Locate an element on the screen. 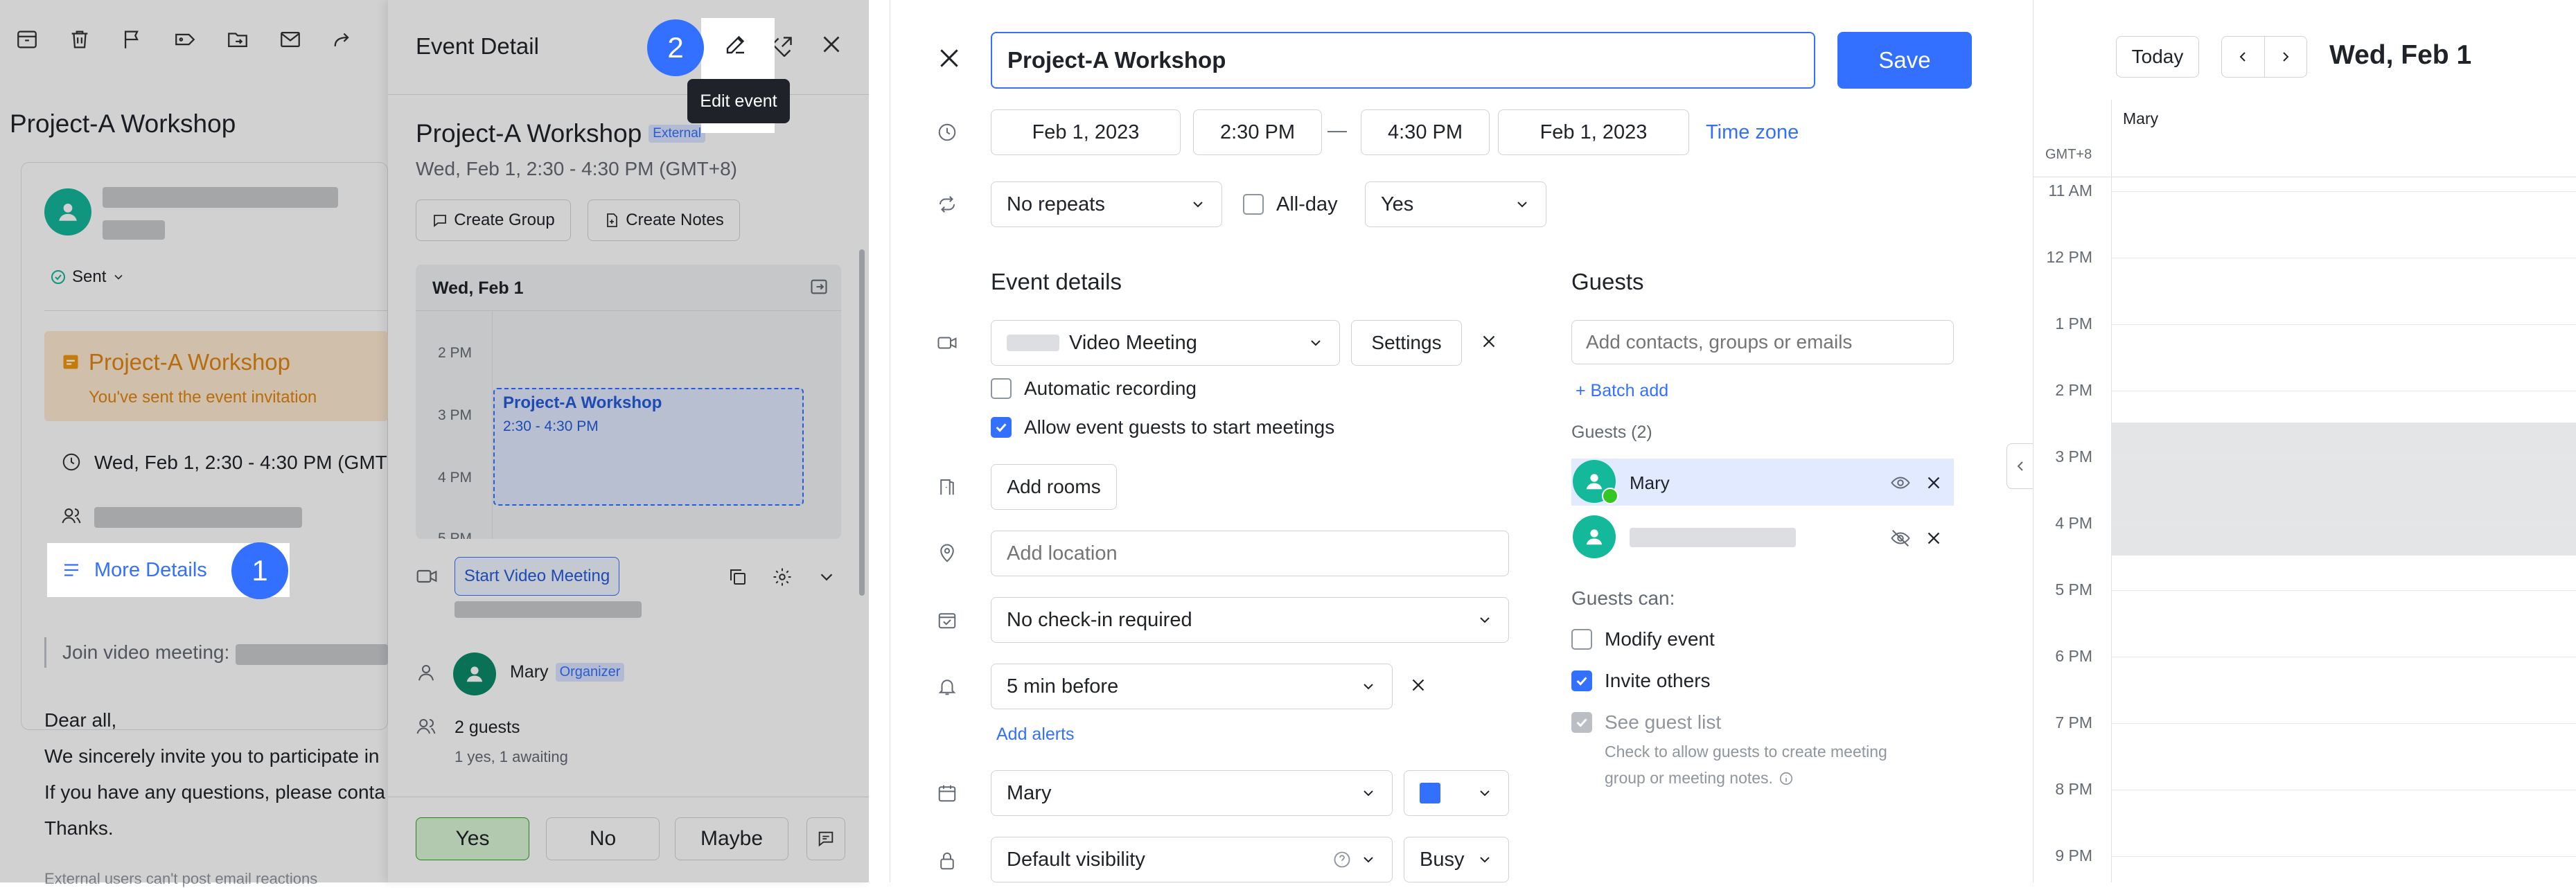  all-day-checkbox is located at coordinates (1253, 204).